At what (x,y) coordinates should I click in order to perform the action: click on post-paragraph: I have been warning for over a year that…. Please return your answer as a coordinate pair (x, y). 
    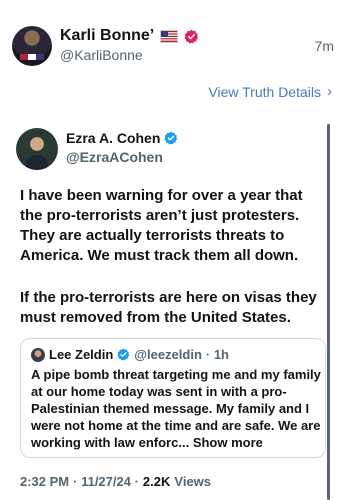
    Looking at the image, I should click on (161, 225).